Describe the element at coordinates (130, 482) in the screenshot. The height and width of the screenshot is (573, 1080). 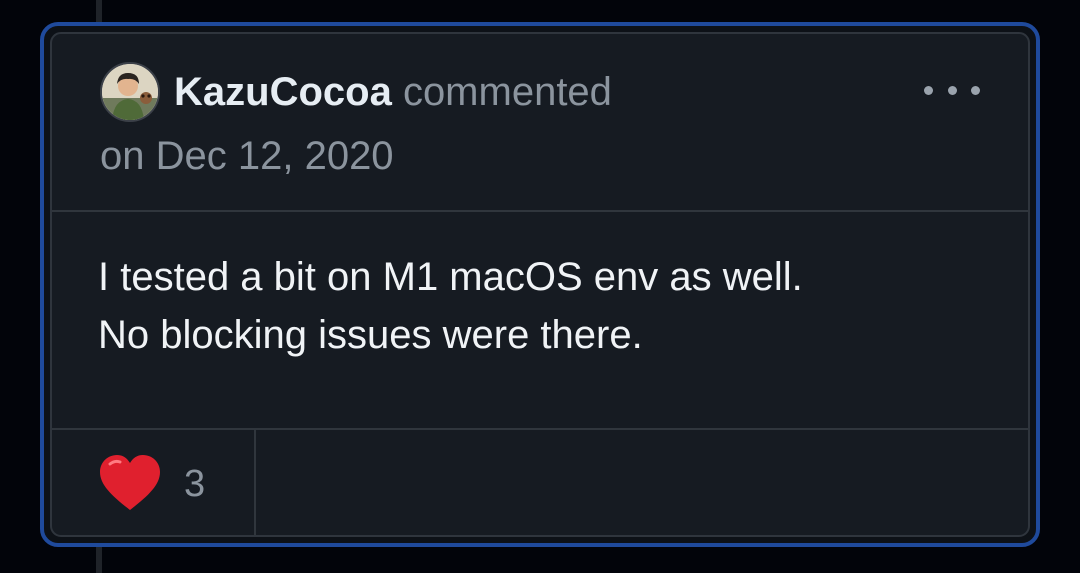
I see `heart-icon` at that location.